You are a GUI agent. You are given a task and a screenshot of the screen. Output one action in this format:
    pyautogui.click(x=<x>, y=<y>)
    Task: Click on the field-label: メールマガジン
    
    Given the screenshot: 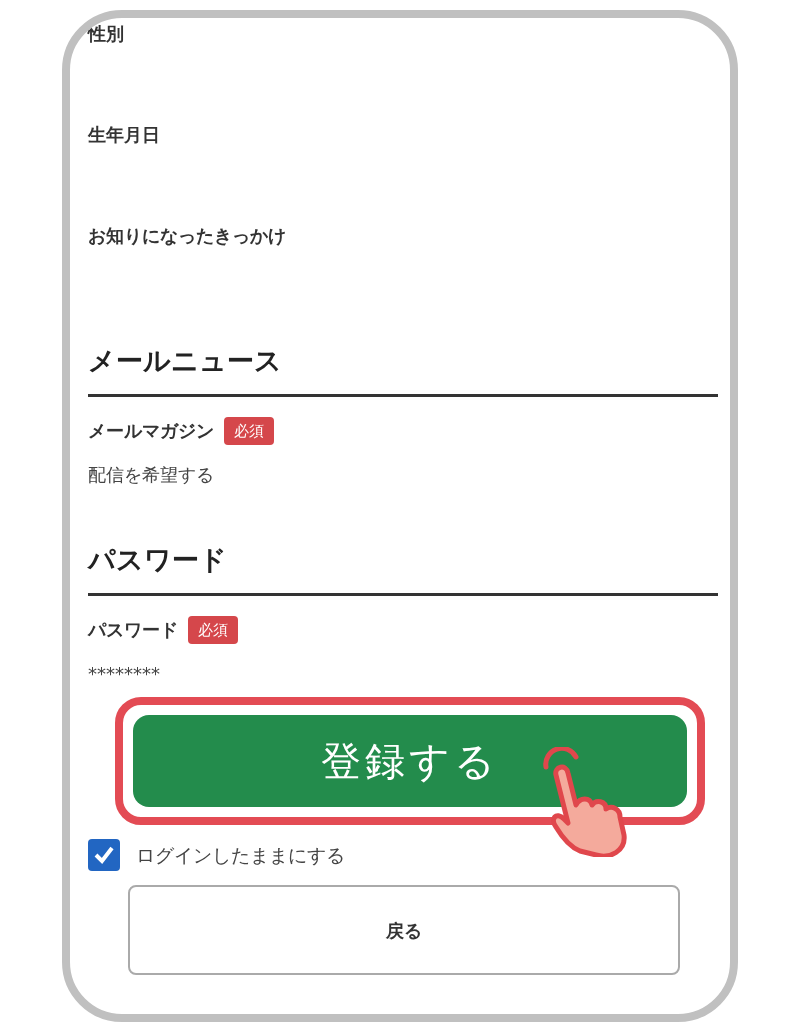 What is the action you would take?
    pyautogui.click(x=151, y=431)
    